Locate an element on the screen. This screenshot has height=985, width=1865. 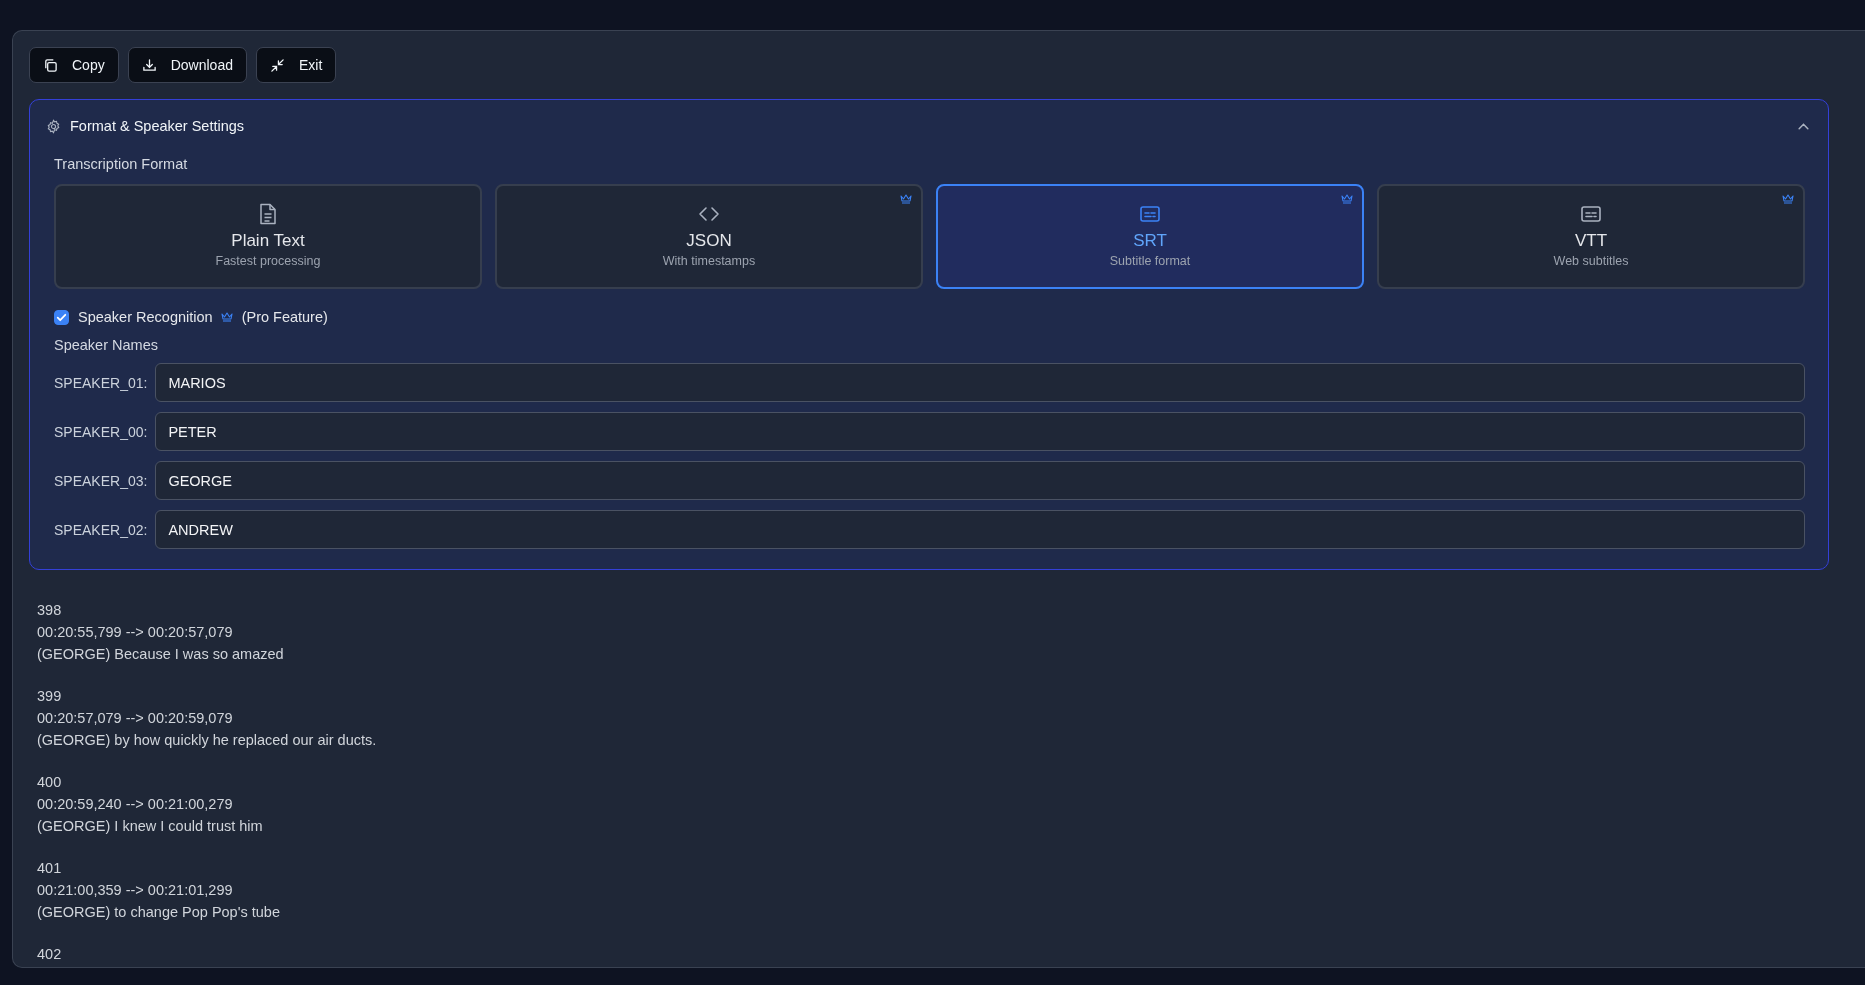
subtitle-index: 399 is located at coordinates (50, 696).